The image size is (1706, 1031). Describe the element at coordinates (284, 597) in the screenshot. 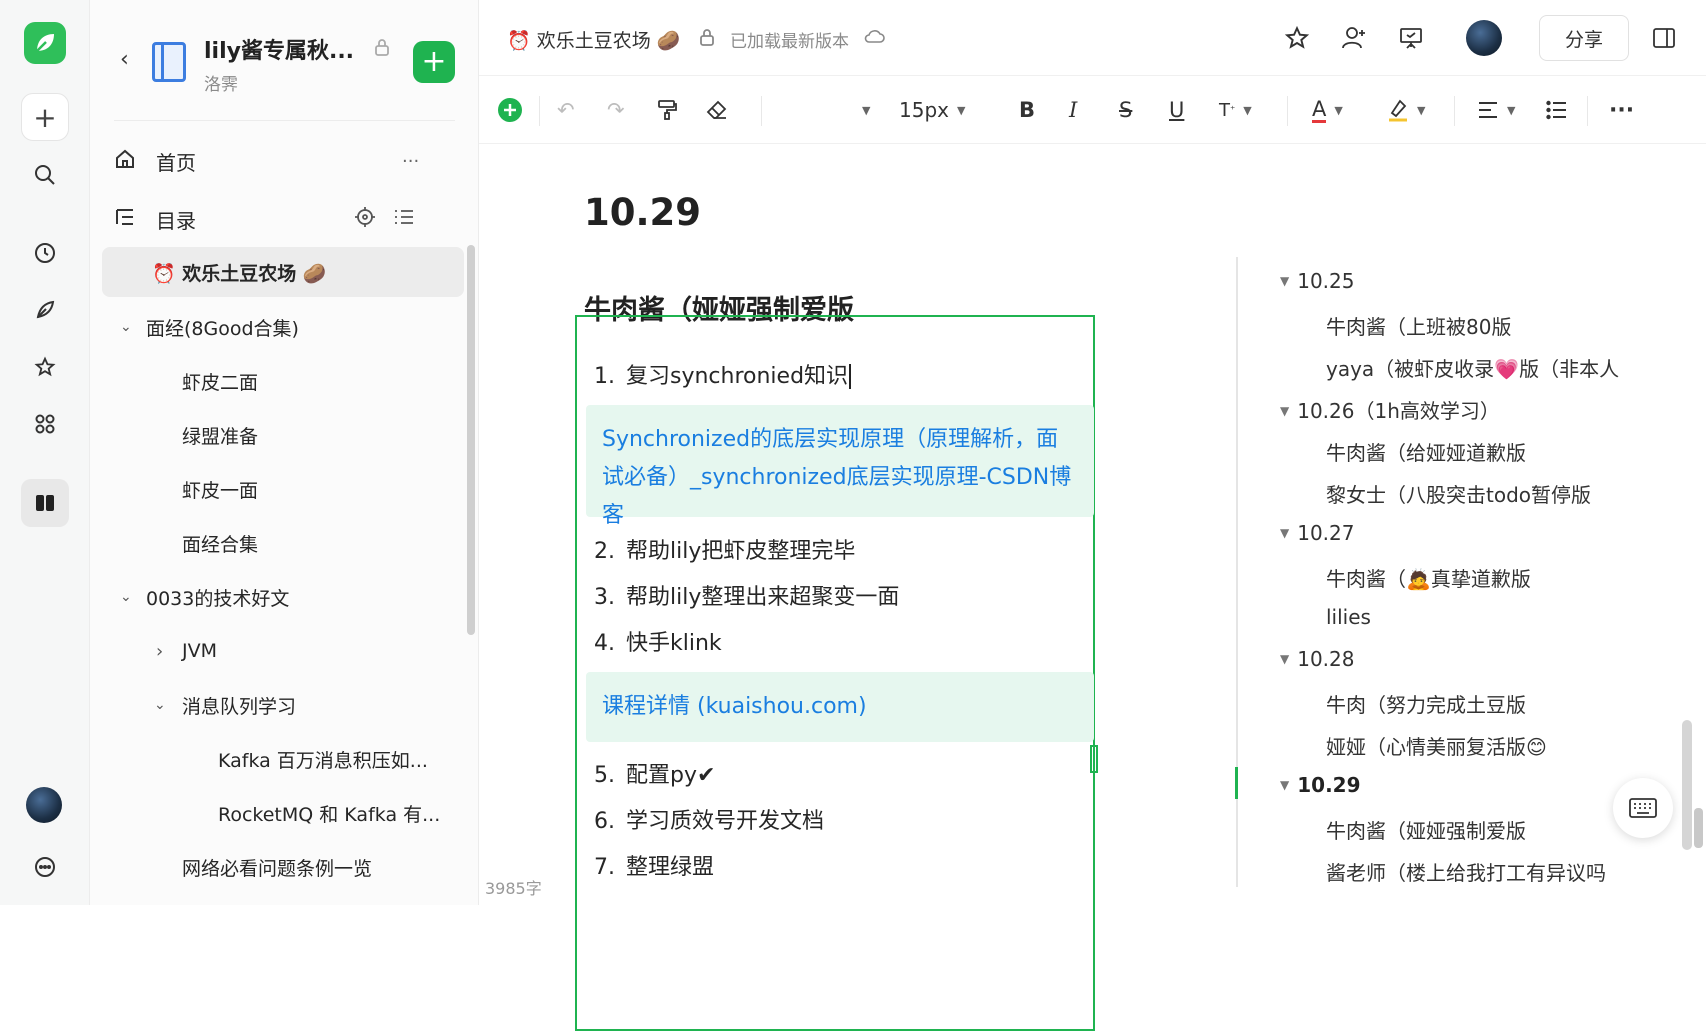

I see `tree-item: ⌄ 0033的技术好文` at that location.